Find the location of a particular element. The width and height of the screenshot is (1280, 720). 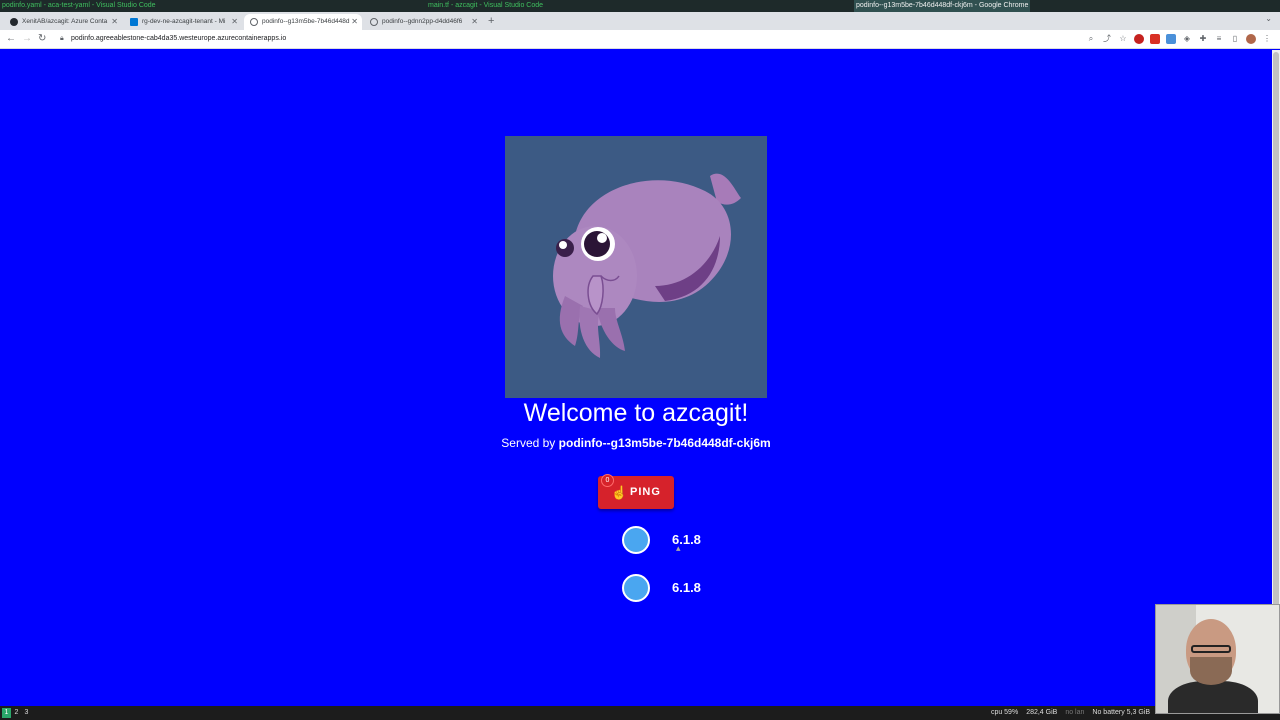

served-by-label: Served by is located at coordinates (530, 443).